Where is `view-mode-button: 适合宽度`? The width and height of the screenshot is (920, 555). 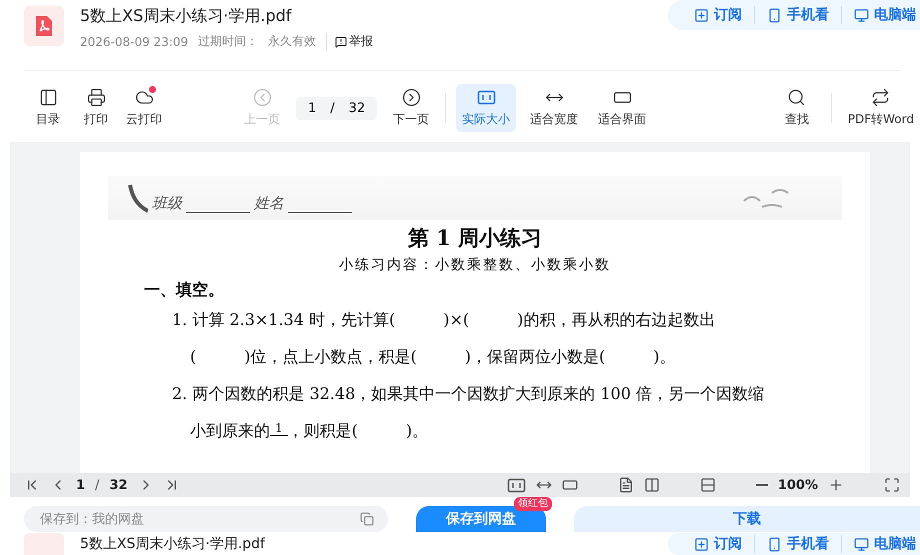
view-mode-button: 适合宽度 is located at coordinates (554, 108).